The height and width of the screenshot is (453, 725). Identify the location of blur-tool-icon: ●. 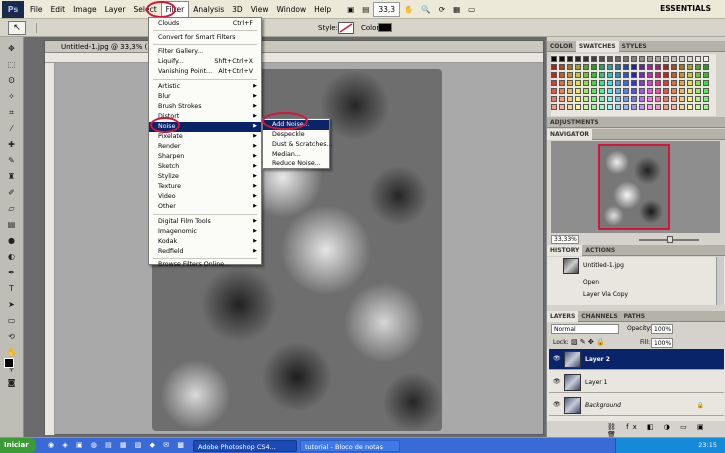
(11, 241).